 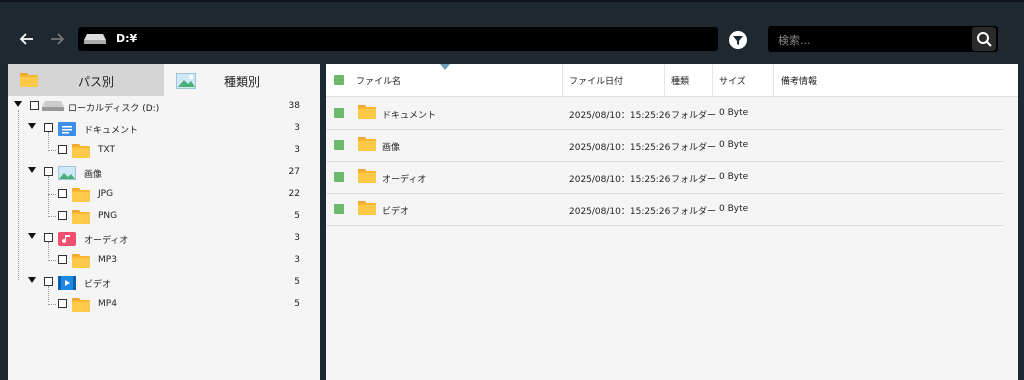 I want to click on file-name: ドキュメント, so click(x=409, y=116).